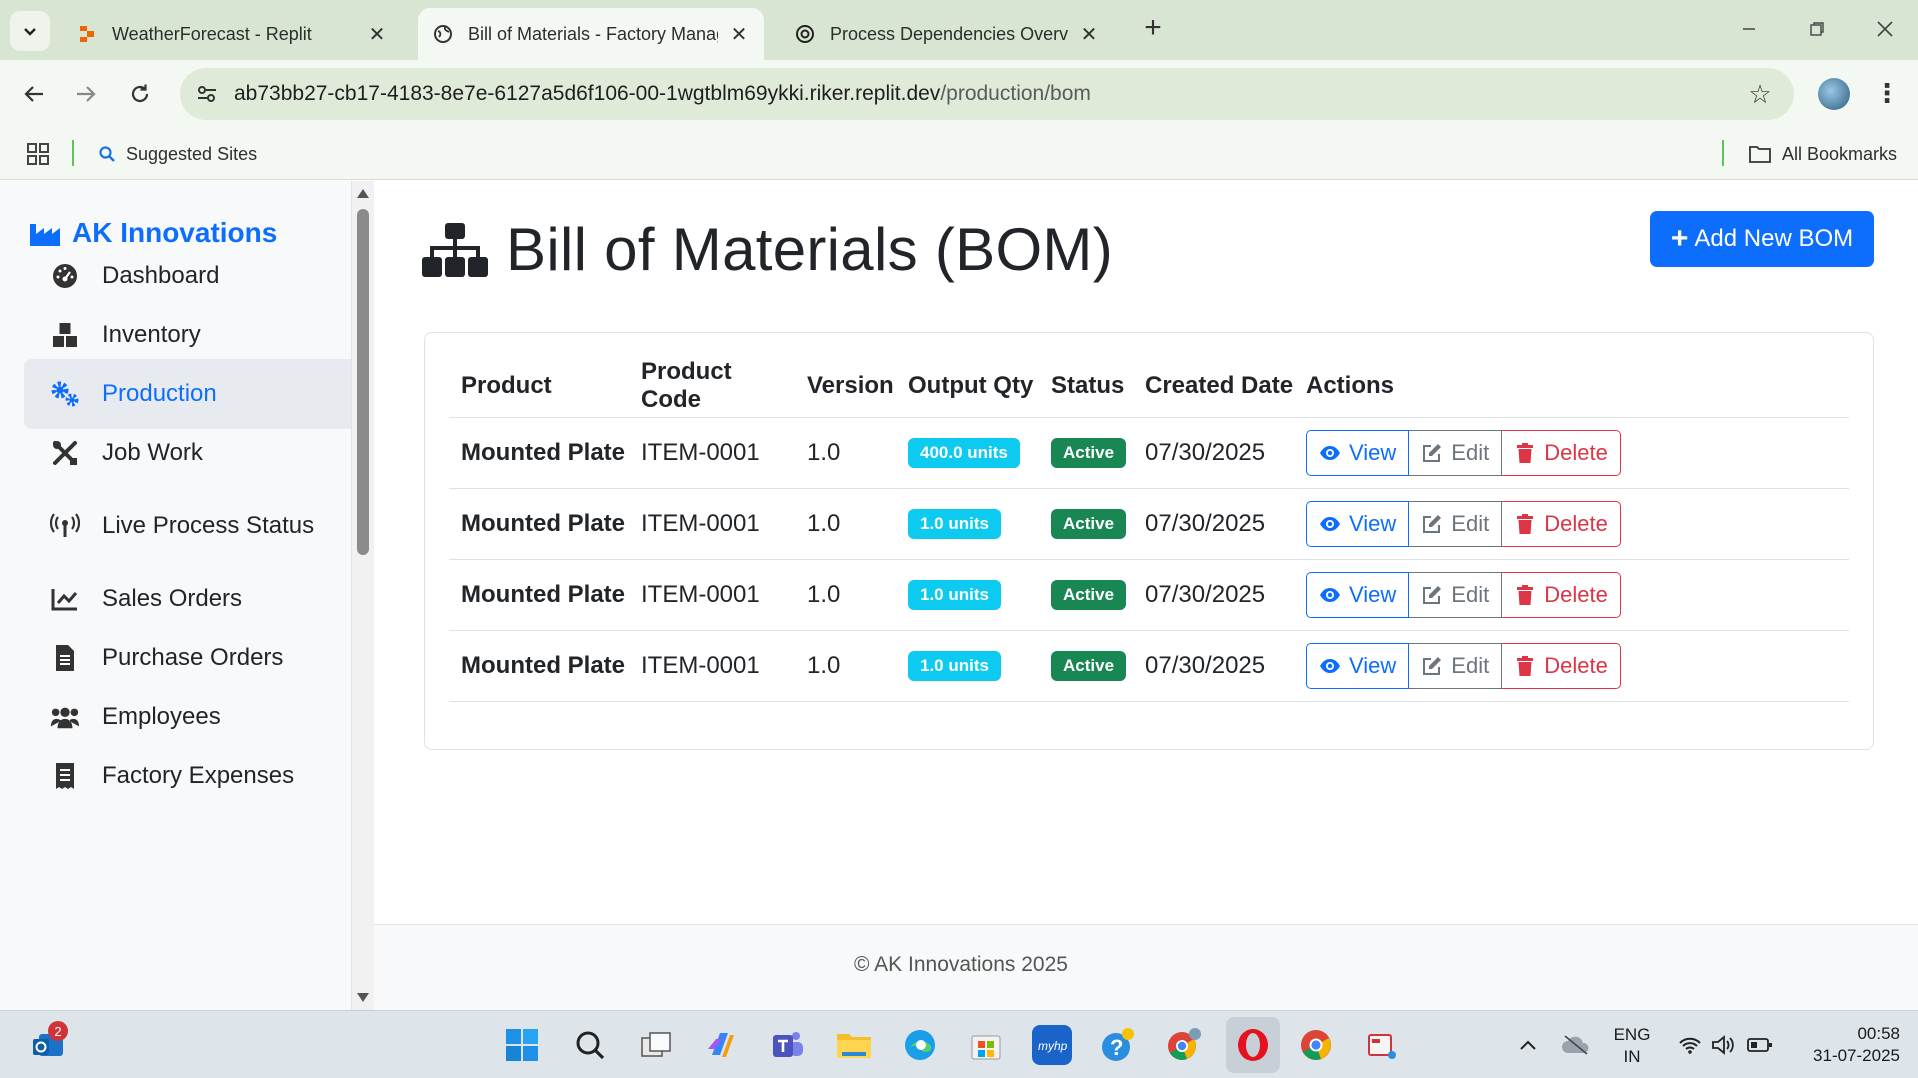 The width and height of the screenshot is (1918, 1078). What do you see at coordinates (187, 776) in the screenshot?
I see `sidebar-item-factory-expenses: Factory Expenses` at bounding box center [187, 776].